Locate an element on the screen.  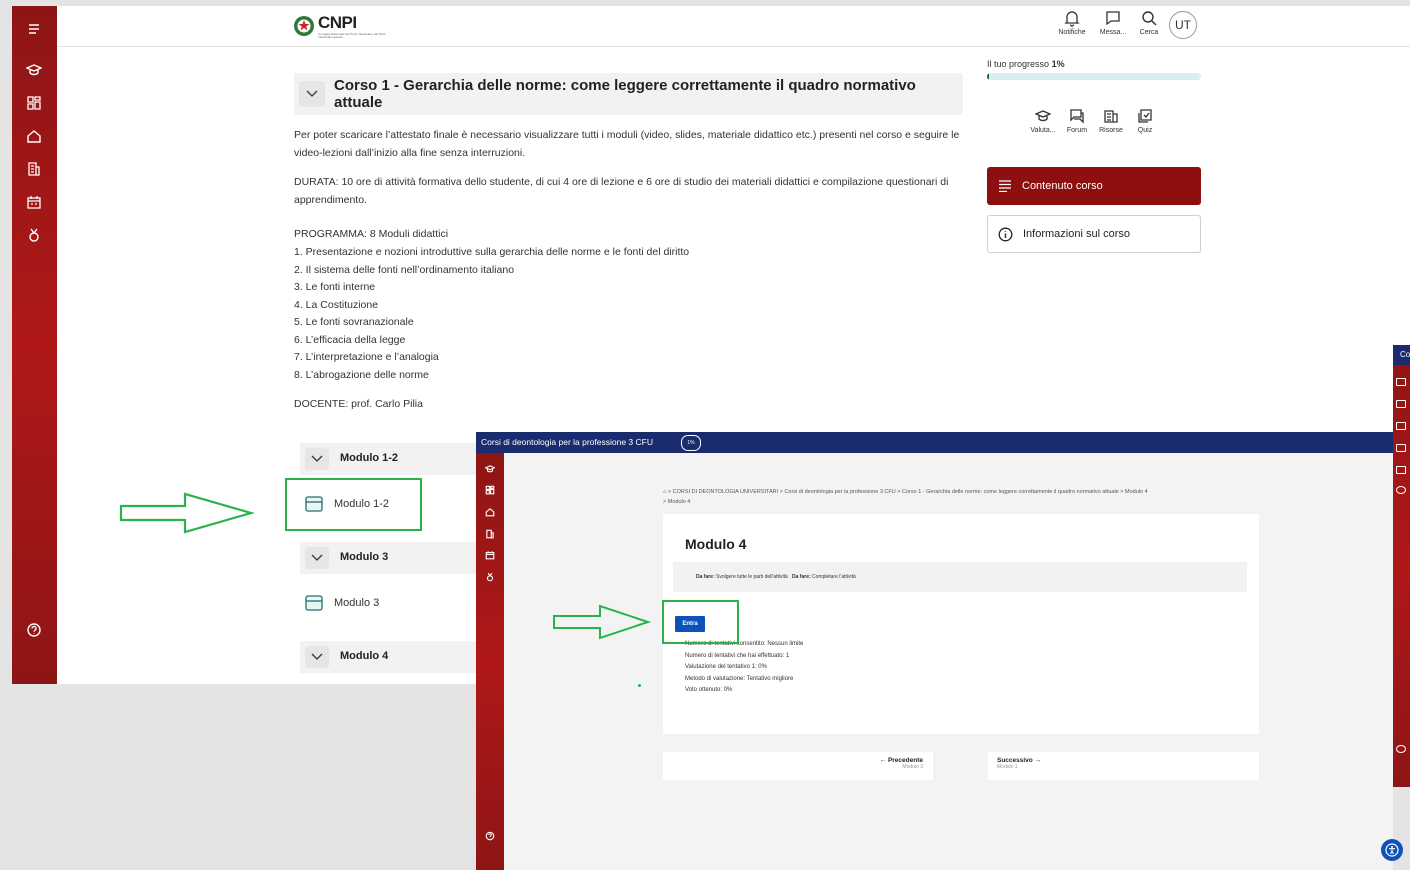
left-sidebar is located at coordinates (34, 345).